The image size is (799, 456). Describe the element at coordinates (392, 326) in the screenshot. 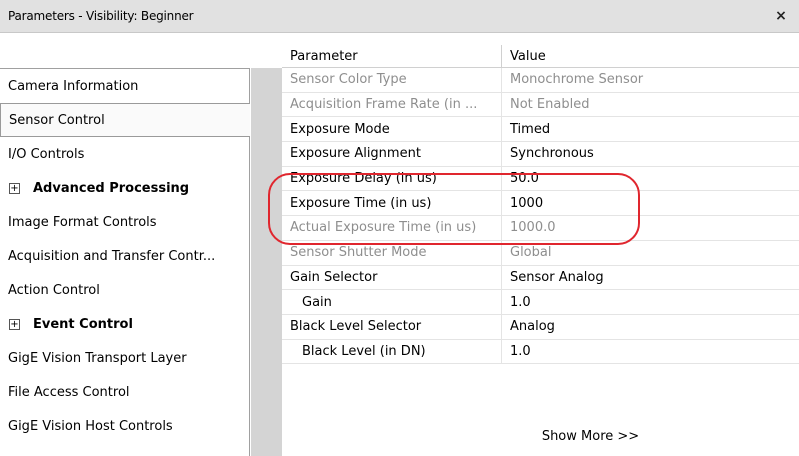

I see `parameter-name-cell: Black Level Selector` at that location.